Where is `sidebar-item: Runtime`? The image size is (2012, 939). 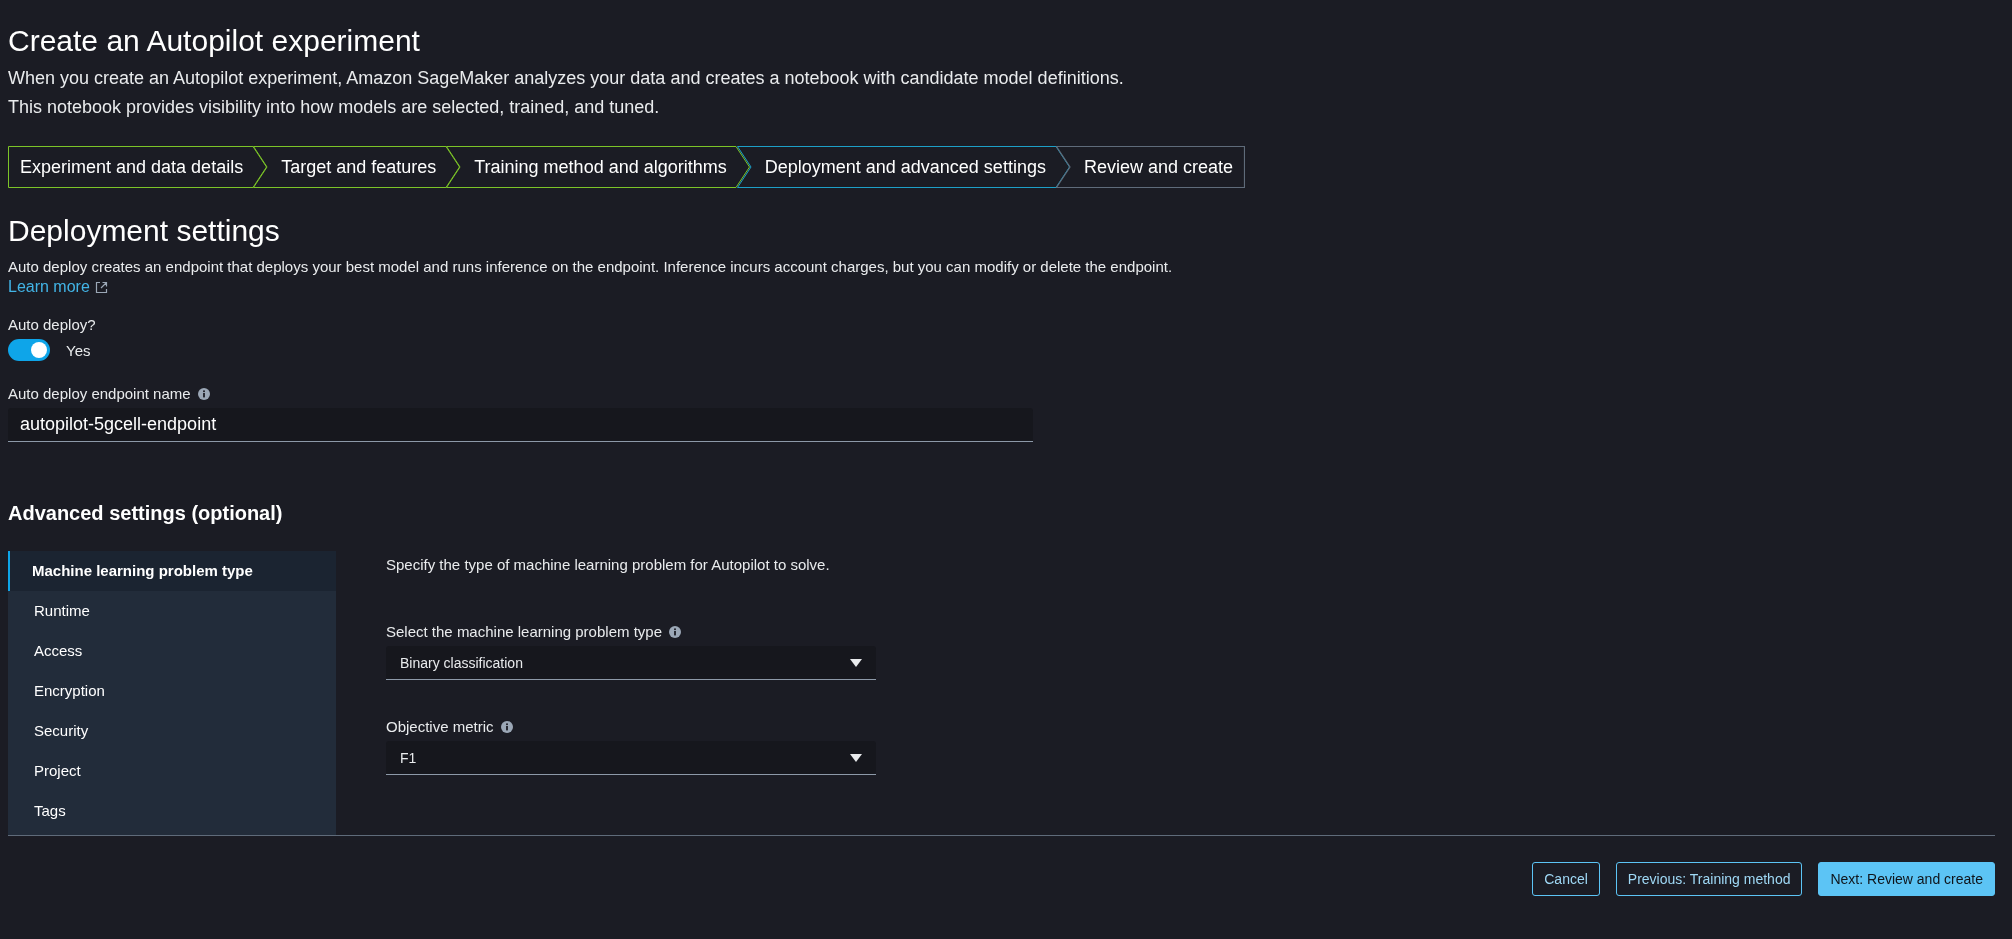 sidebar-item: Runtime is located at coordinates (172, 611).